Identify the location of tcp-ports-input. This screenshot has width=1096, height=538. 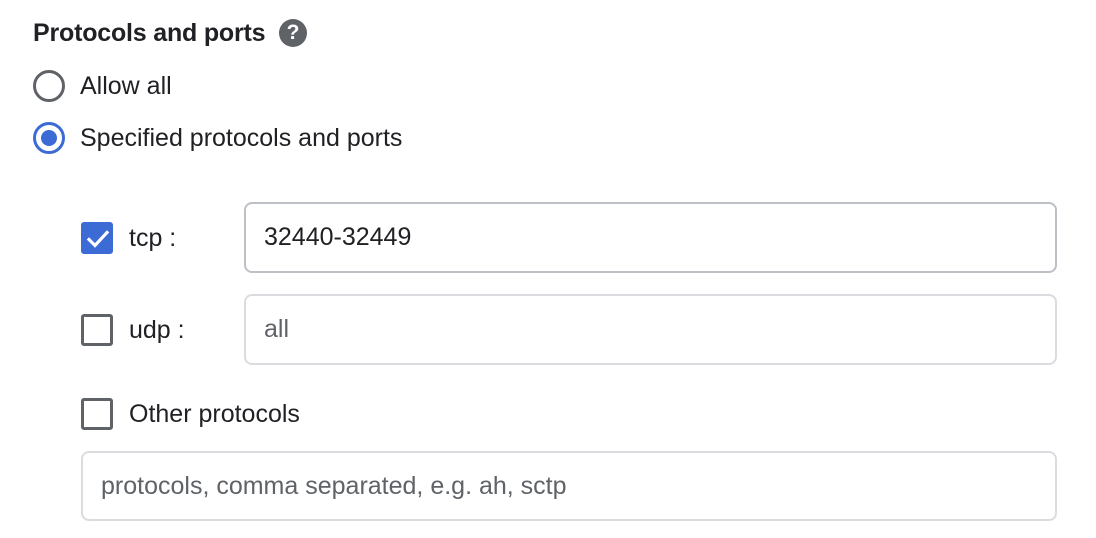
(659, 237).